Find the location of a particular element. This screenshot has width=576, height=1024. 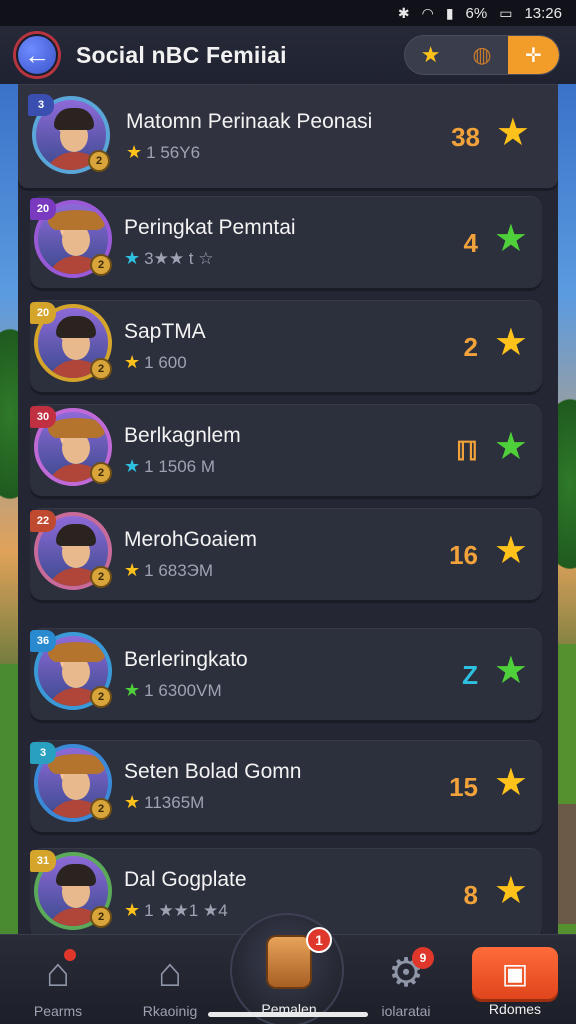

leaderboard-row: 20 2 SapTMA ★ 1 600 2 ★ is located at coordinates (286, 346).